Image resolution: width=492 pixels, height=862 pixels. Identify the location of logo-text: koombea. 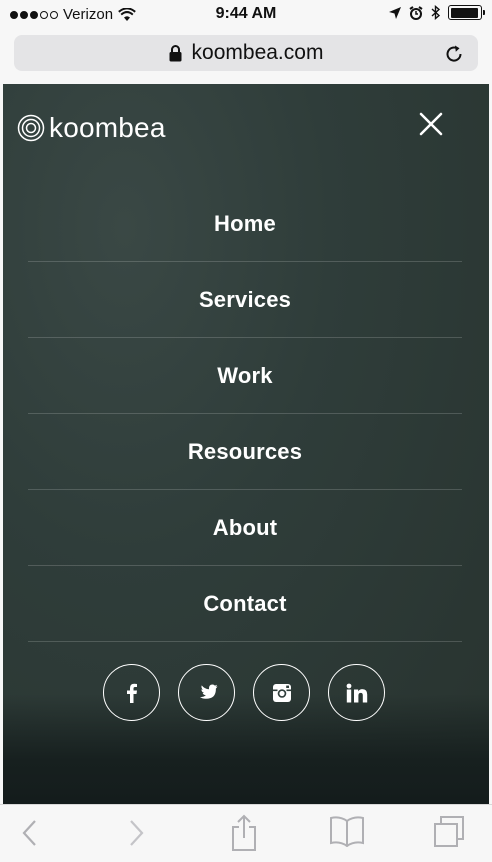
(107, 127).